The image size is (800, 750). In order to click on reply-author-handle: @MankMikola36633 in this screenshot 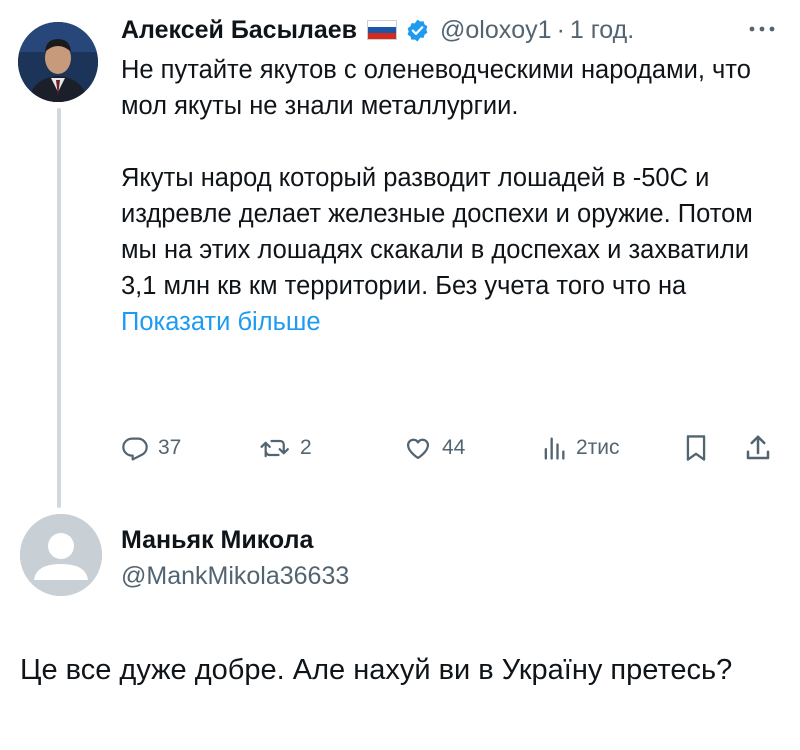, I will do `click(235, 576)`.